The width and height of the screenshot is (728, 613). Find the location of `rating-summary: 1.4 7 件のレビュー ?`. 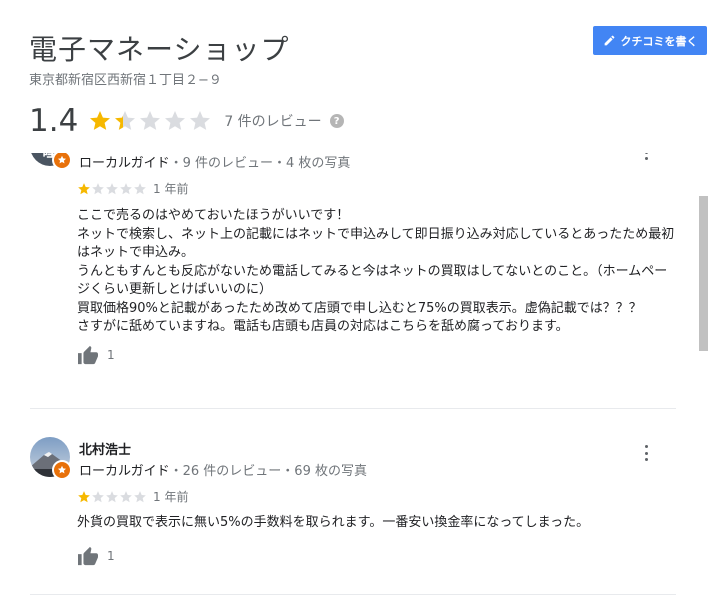

rating-summary: 1.4 7 件のレビュー ? is located at coordinates (186, 121).